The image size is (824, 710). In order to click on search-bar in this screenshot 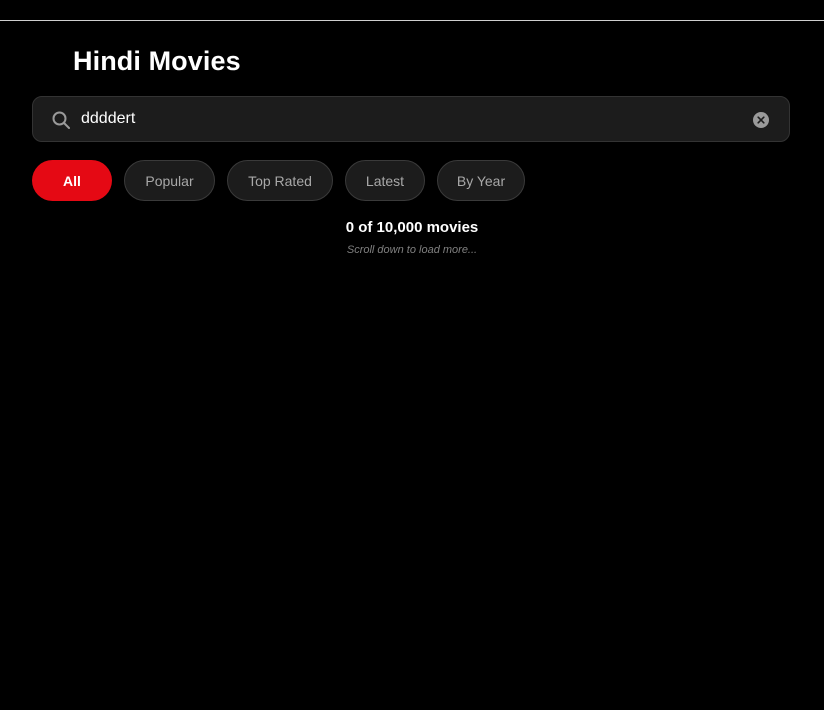, I will do `click(411, 119)`.